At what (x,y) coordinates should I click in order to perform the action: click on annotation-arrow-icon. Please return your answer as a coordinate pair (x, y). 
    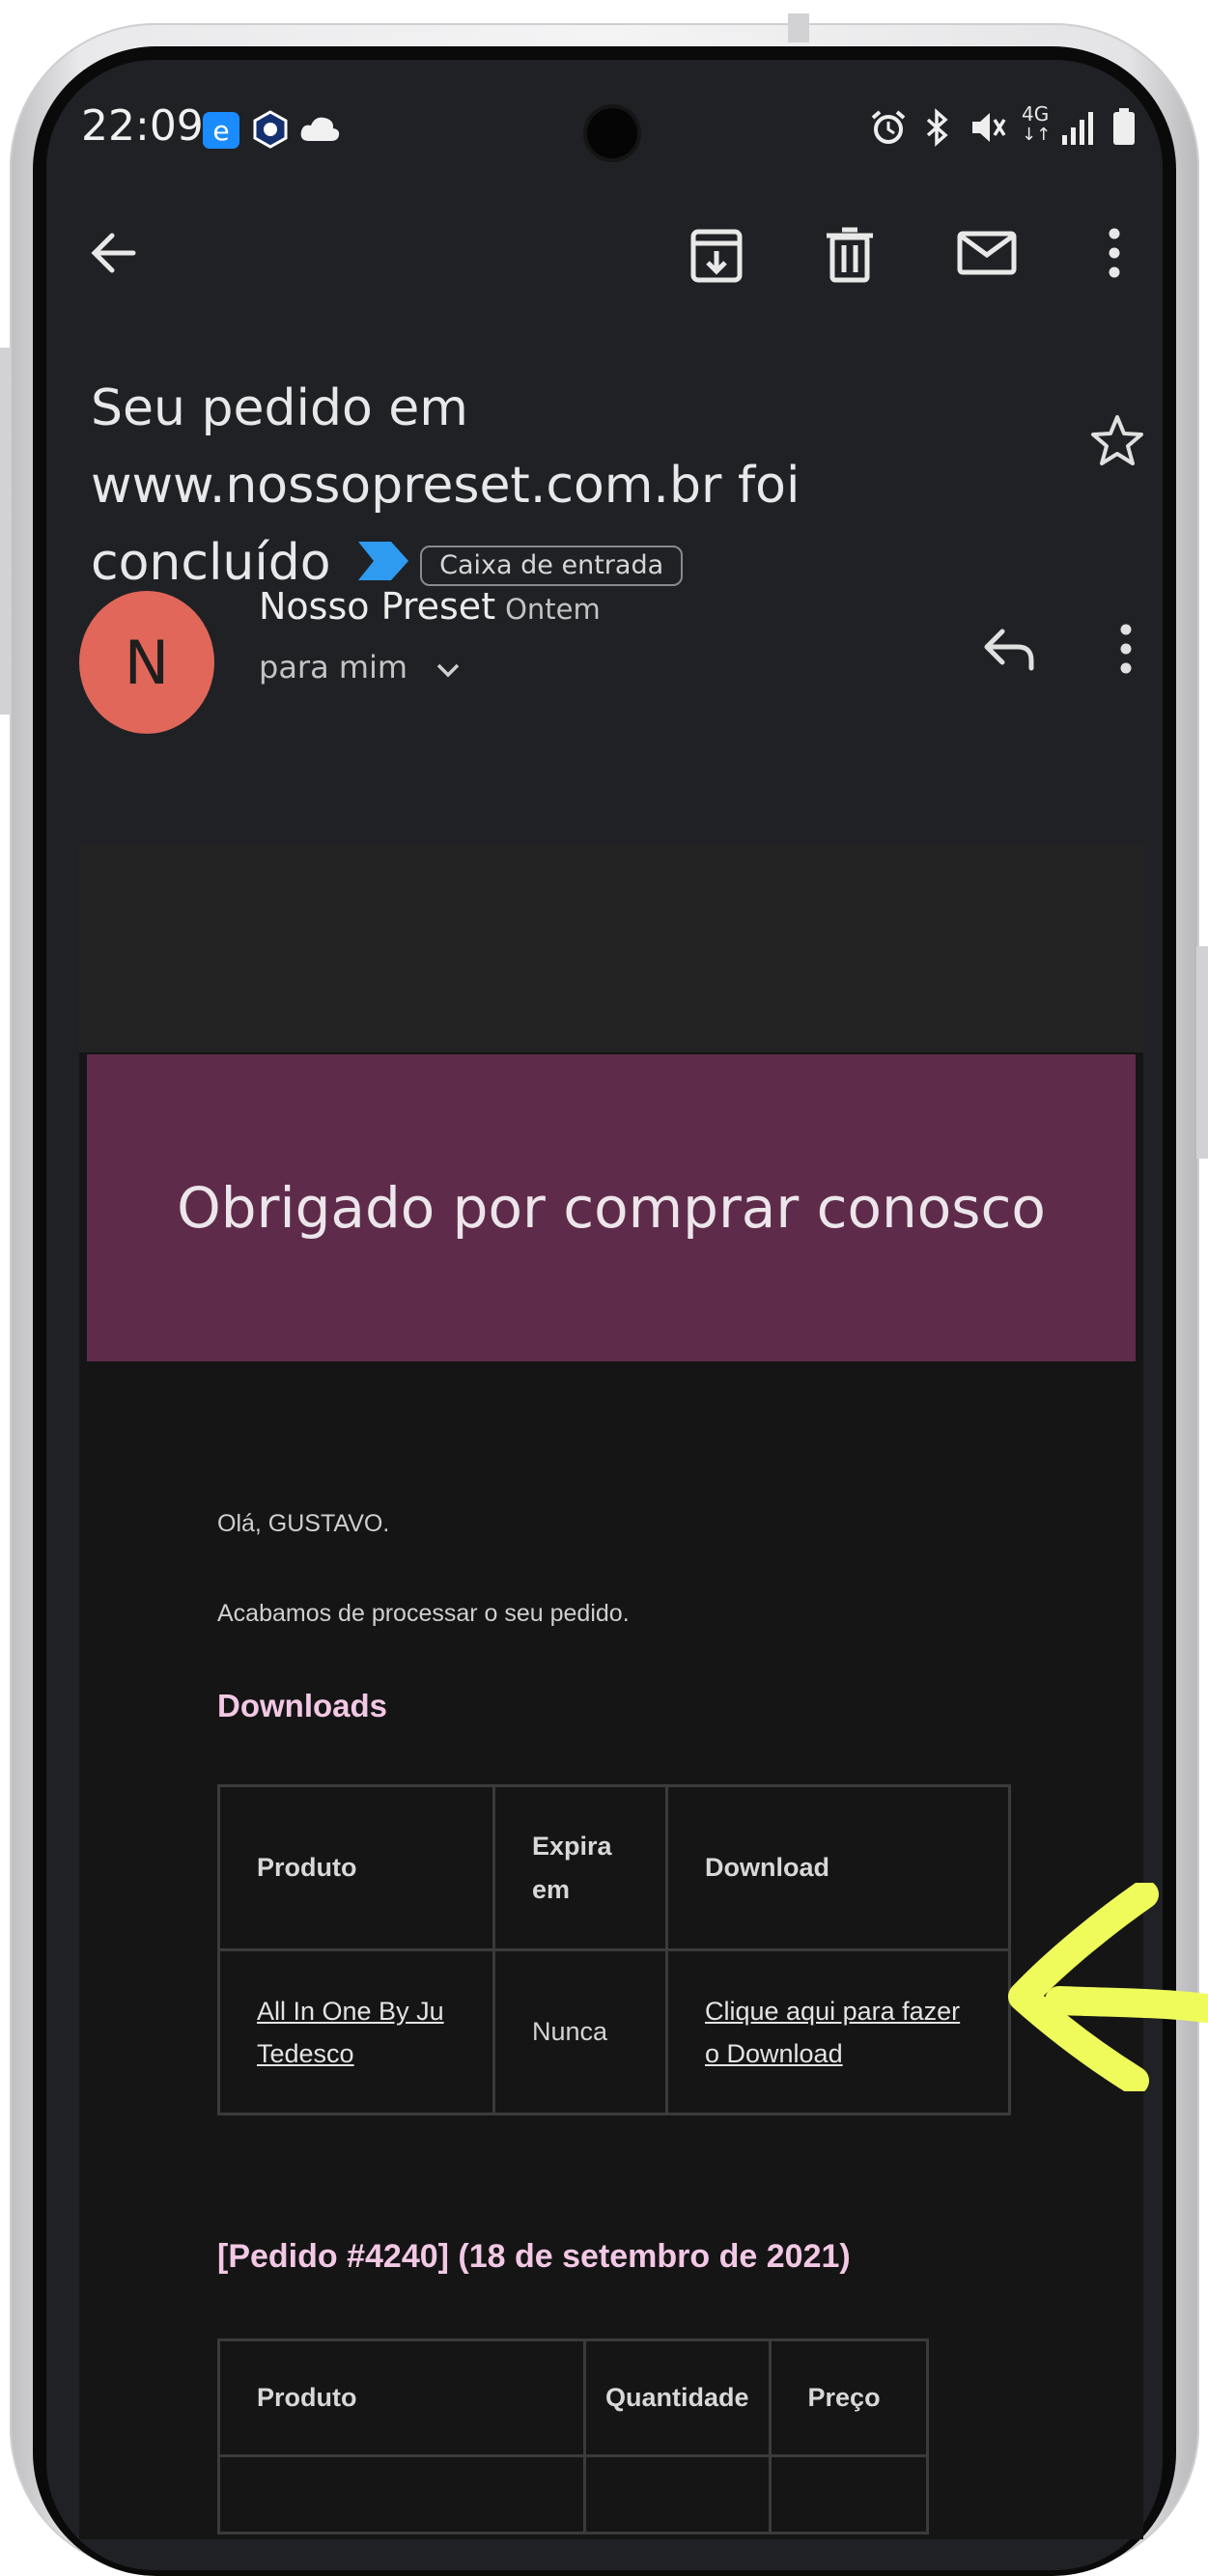
    Looking at the image, I should click on (1103, 1988).